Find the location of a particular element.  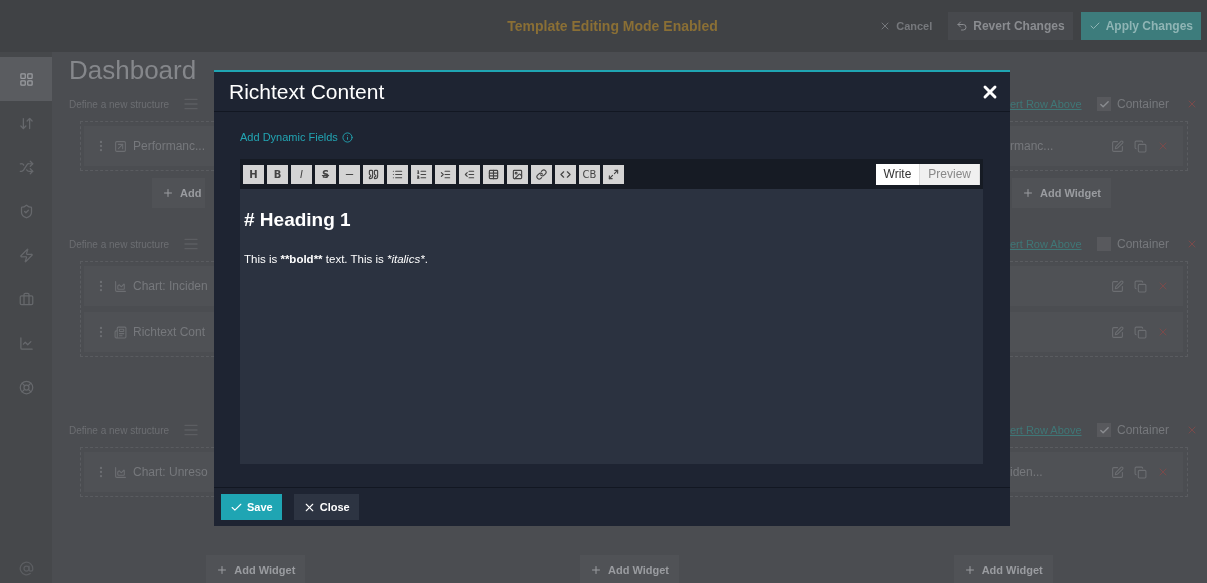

at-sign-icon is located at coordinates (26, 568).